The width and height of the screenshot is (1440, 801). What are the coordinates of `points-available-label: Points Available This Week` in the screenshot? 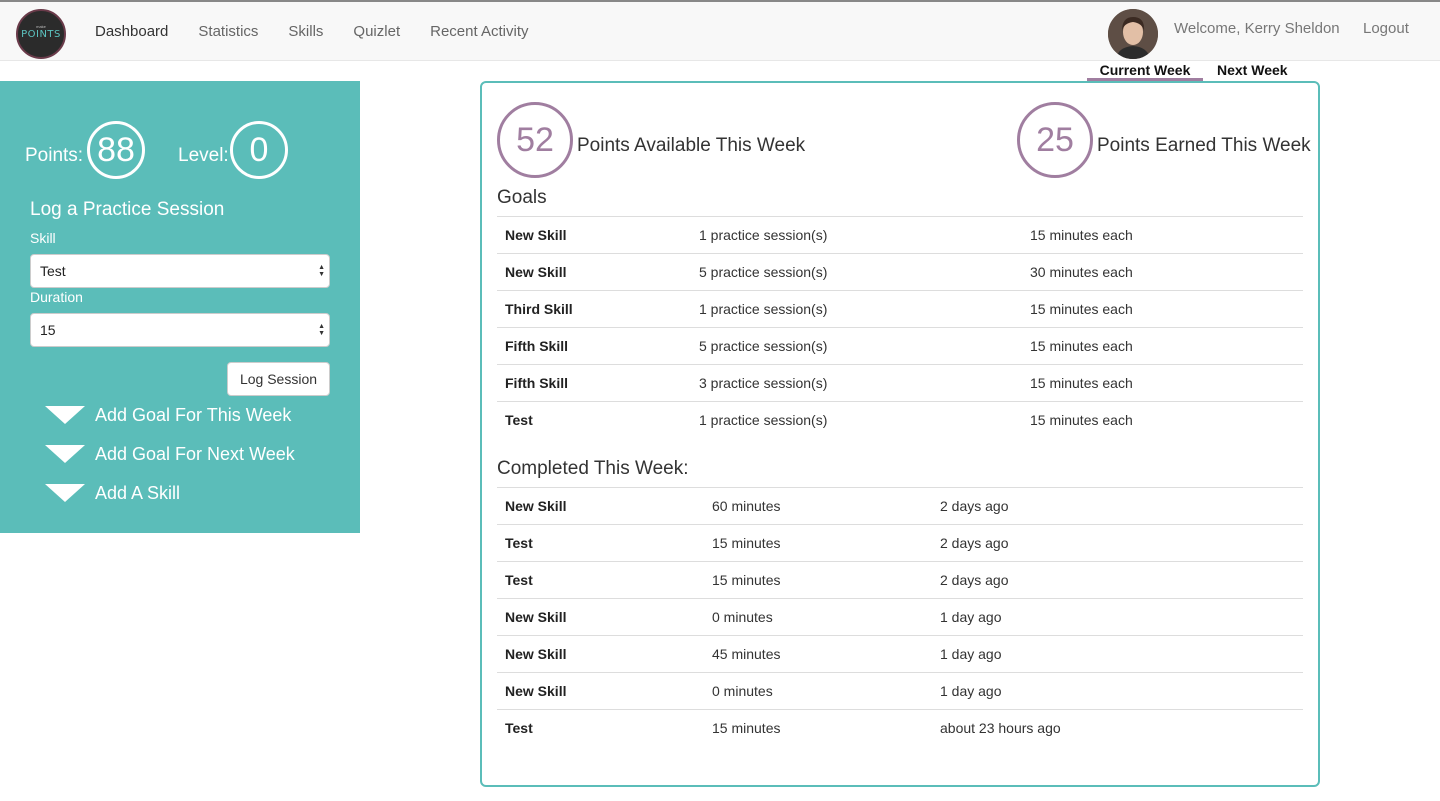 It's located at (691, 145).